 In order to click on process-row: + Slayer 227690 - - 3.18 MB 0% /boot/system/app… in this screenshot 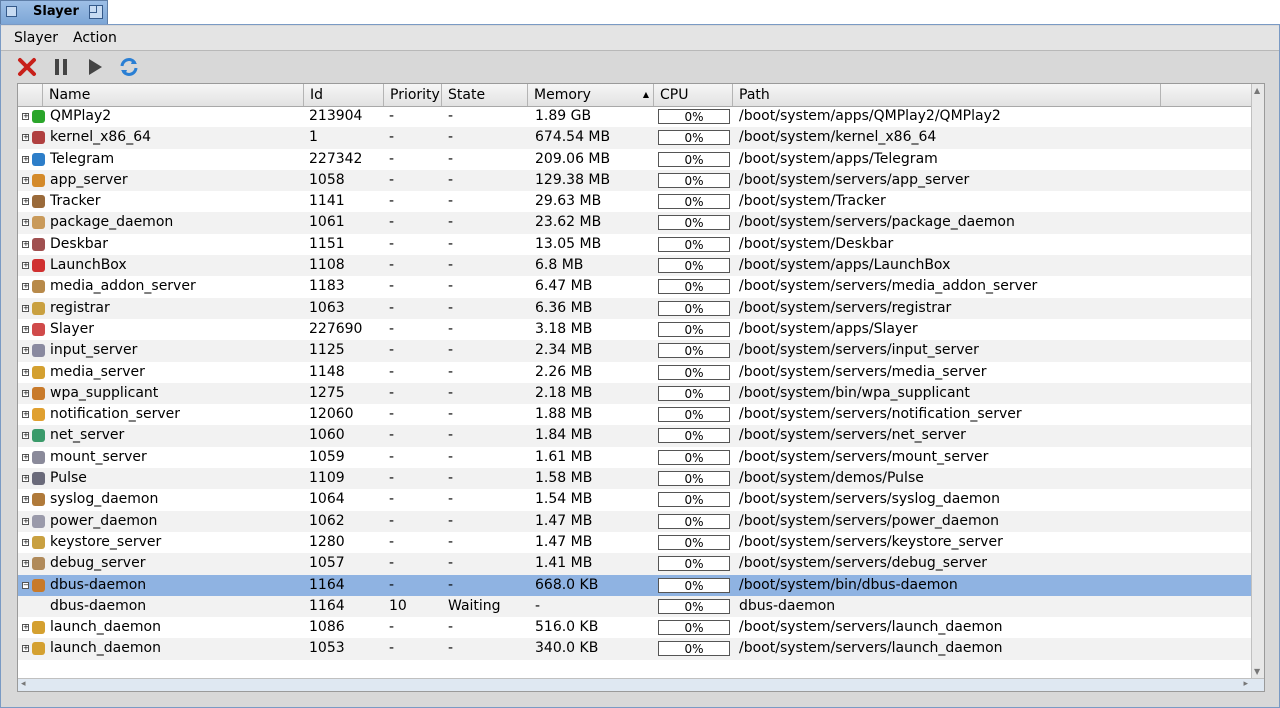, I will do `click(635, 329)`.